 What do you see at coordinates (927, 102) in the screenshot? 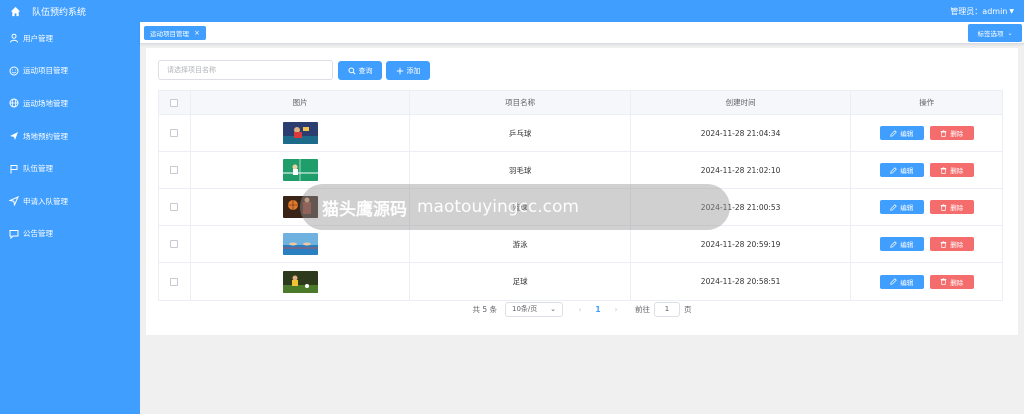
I see `header-actions: 操作` at bounding box center [927, 102].